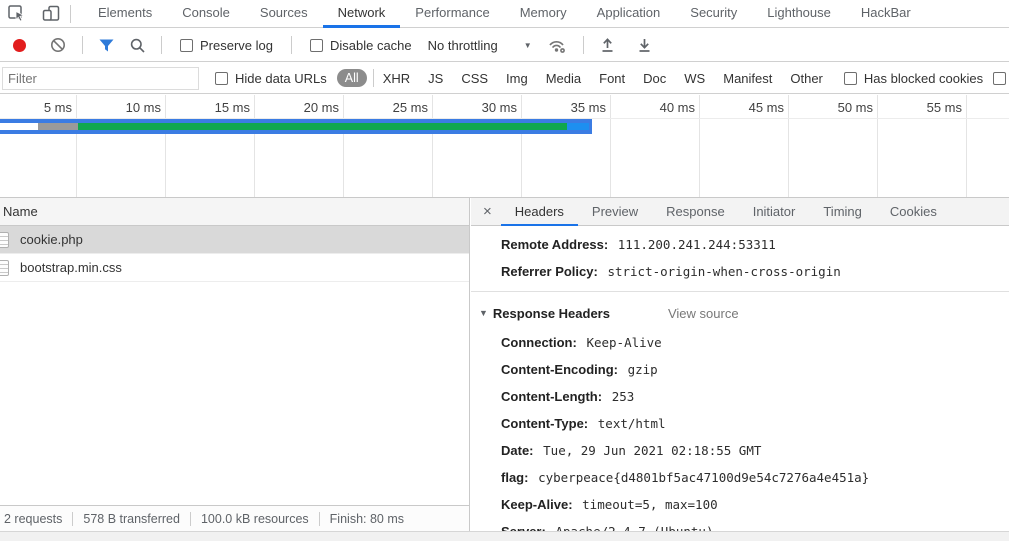  What do you see at coordinates (234, 240) in the screenshot?
I see `request-row-cookie-php: cookie.php` at bounding box center [234, 240].